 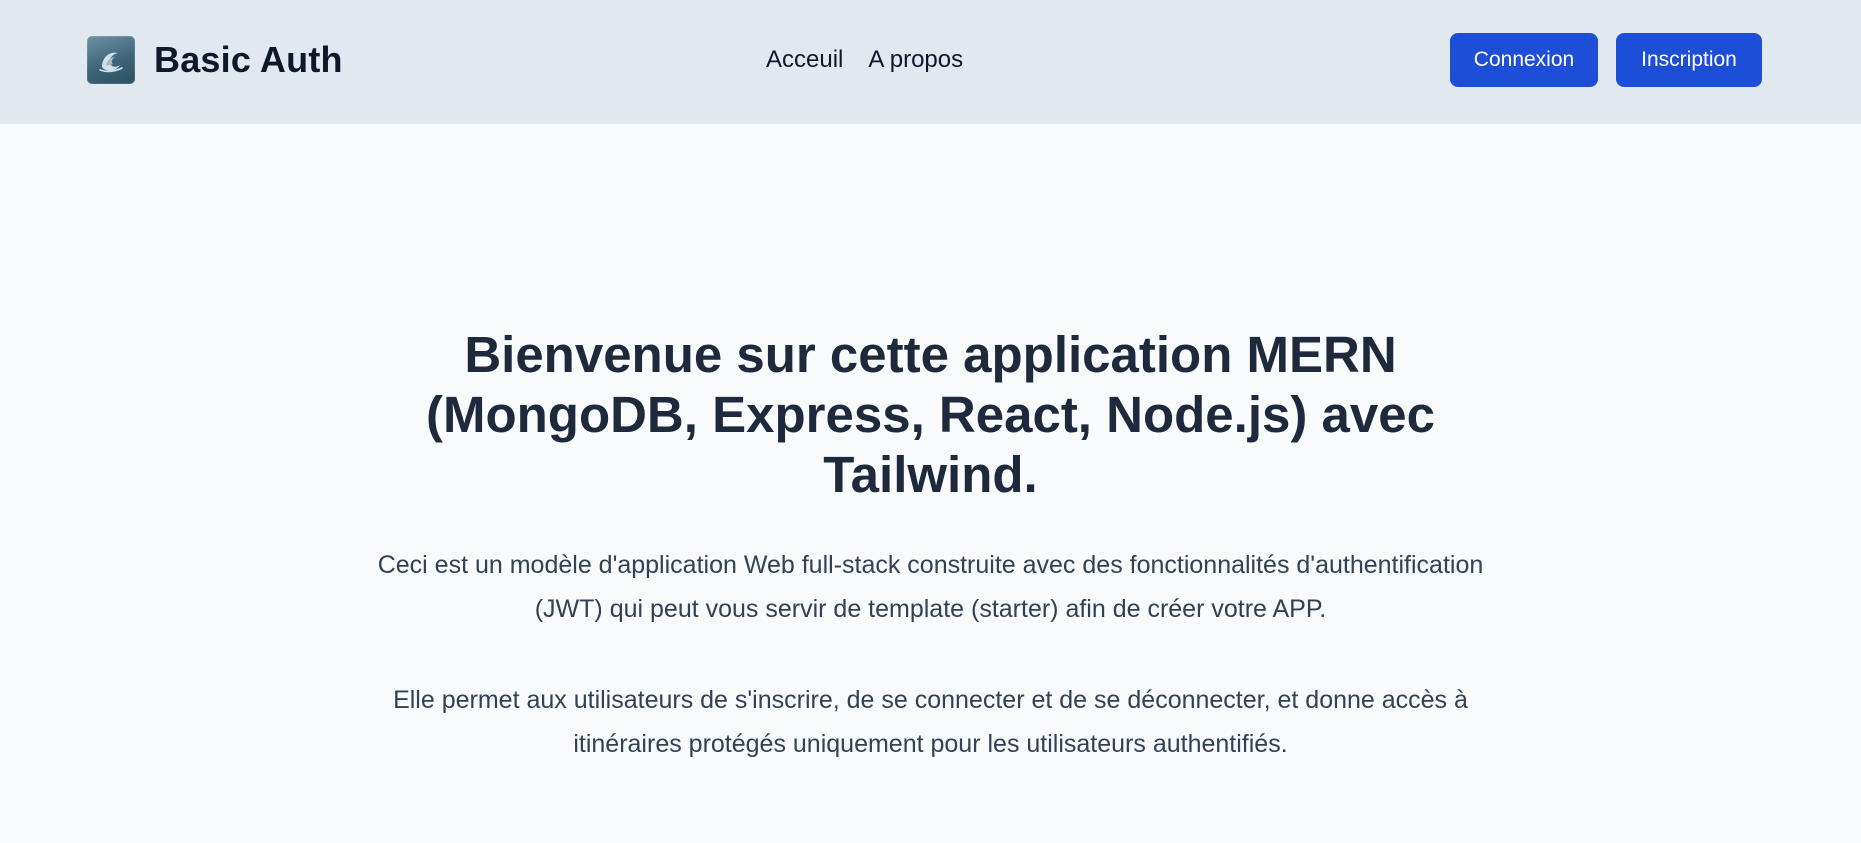 What do you see at coordinates (111, 60) in the screenshot?
I see `wave-icon` at bounding box center [111, 60].